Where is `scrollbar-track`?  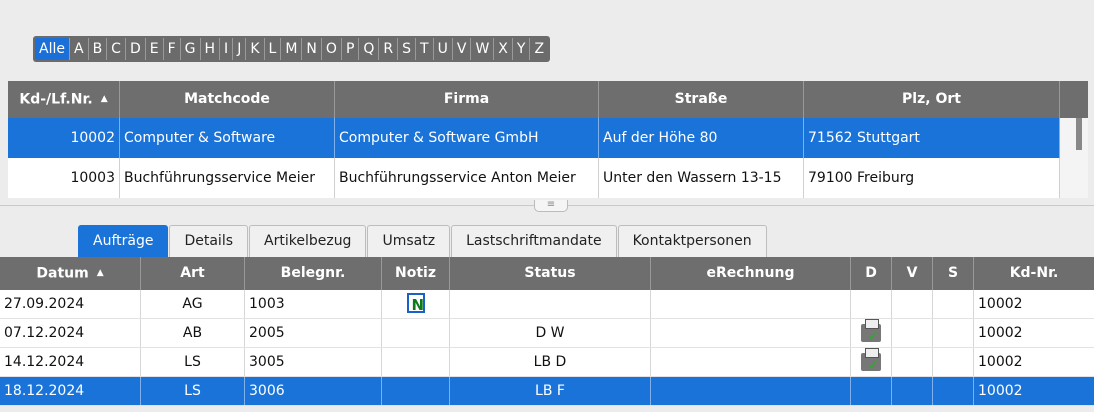 scrollbar-track is located at coordinates (1074, 138).